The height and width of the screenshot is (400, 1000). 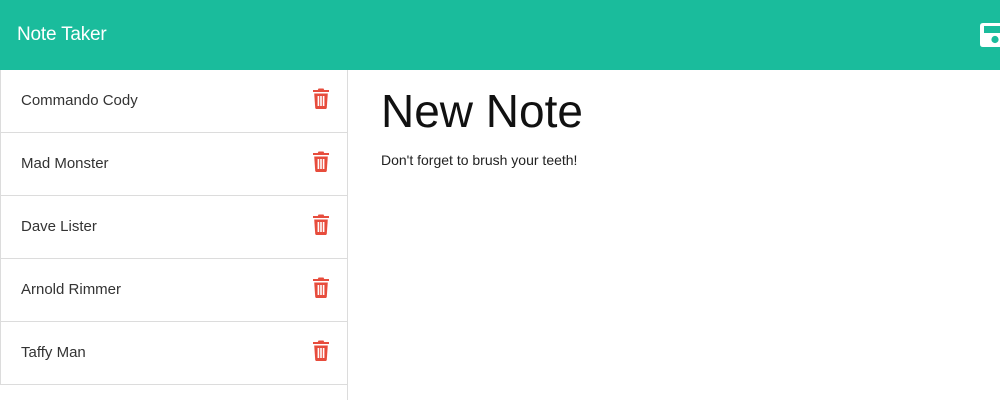 What do you see at coordinates (479, 160) in the screenshot?
I see `note-body-textarea: Don't forget to brush your teeth!` at bounding box center [479, 160].